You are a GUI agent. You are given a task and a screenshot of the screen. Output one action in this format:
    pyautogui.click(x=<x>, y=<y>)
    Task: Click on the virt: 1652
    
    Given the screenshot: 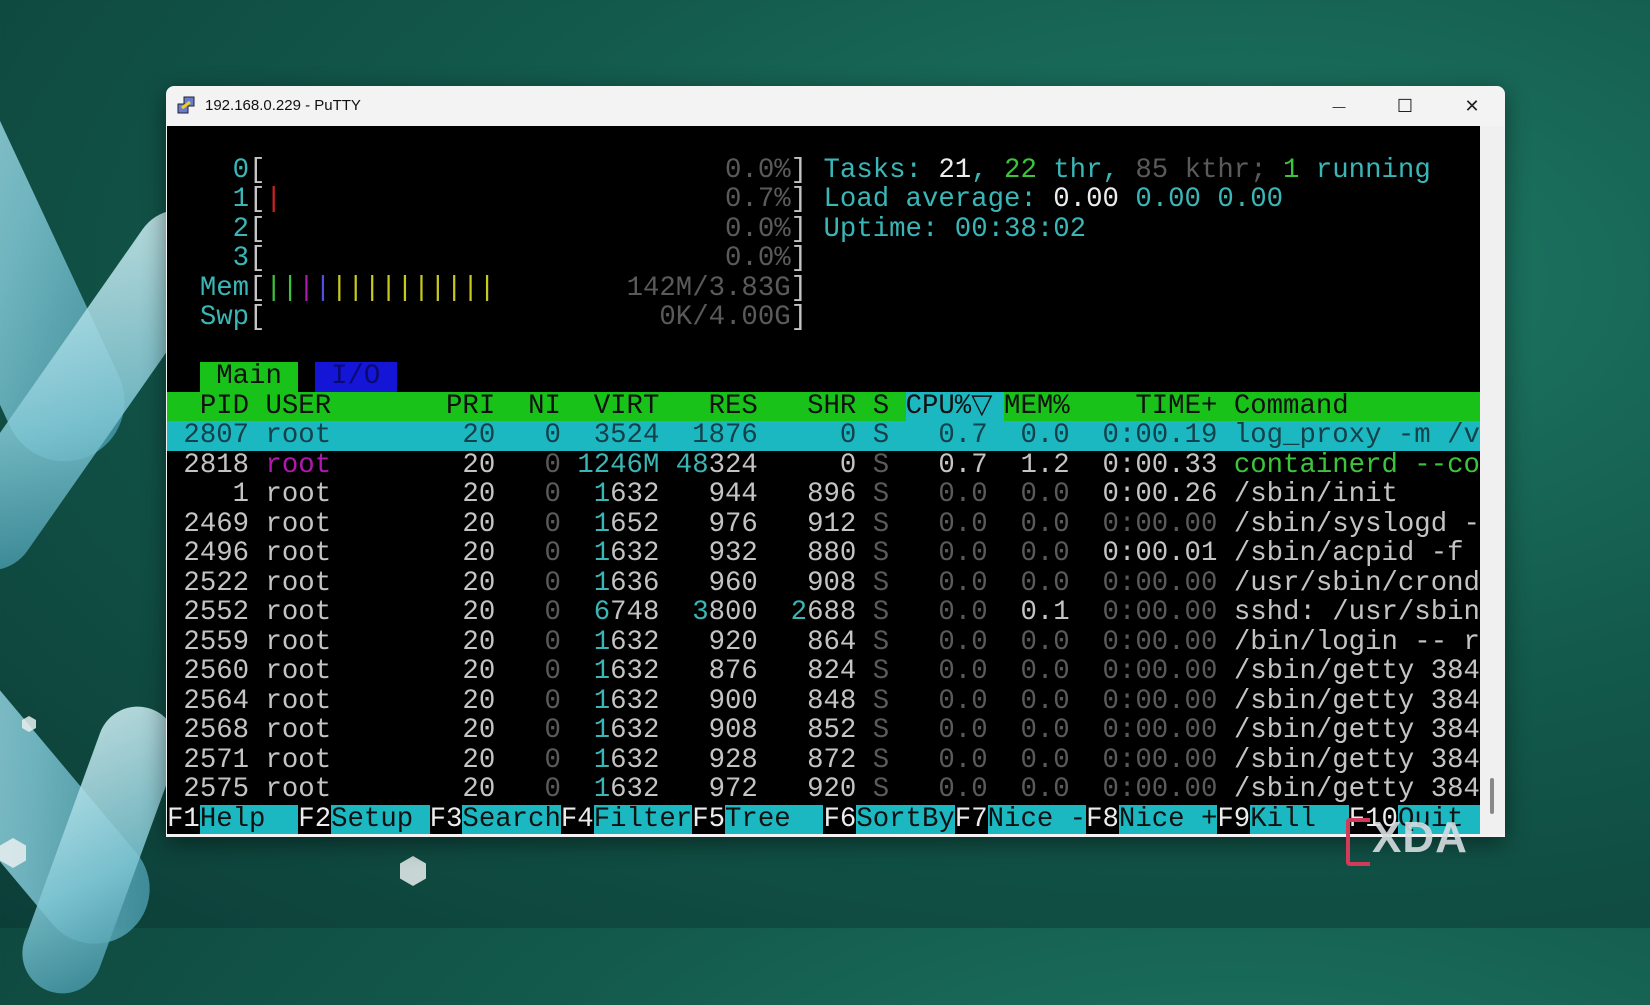 What is the action you would take?
    pyautogui.click(x=610, y=525)
    